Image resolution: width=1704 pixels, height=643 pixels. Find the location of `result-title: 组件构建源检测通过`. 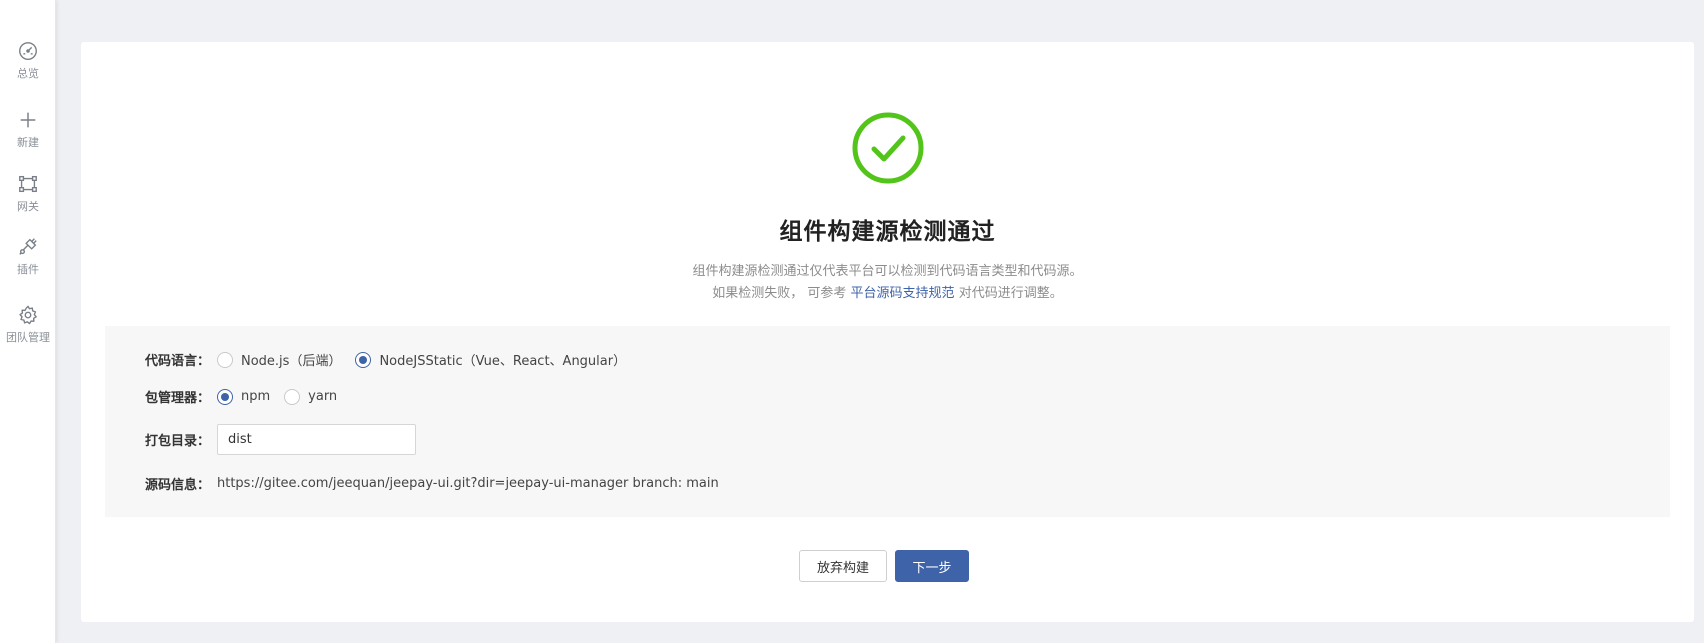

result-title: 组件构建源检测通过 is located at coordinates (887, 232).